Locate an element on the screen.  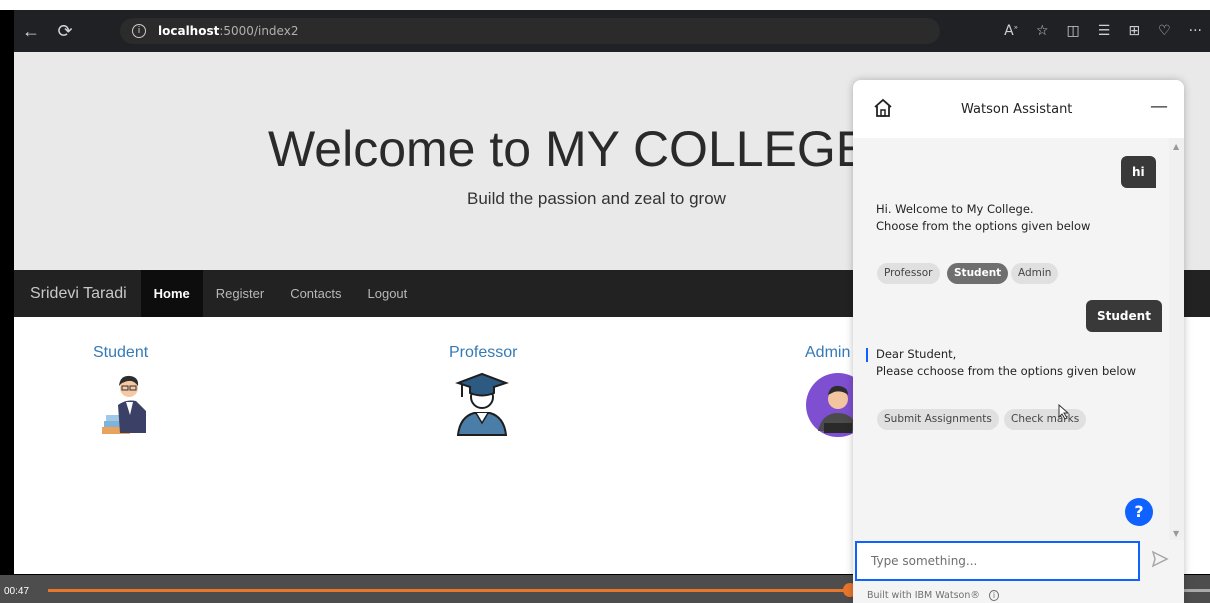
refresh-icon: ⟳ is located at coordinates (65, 31).